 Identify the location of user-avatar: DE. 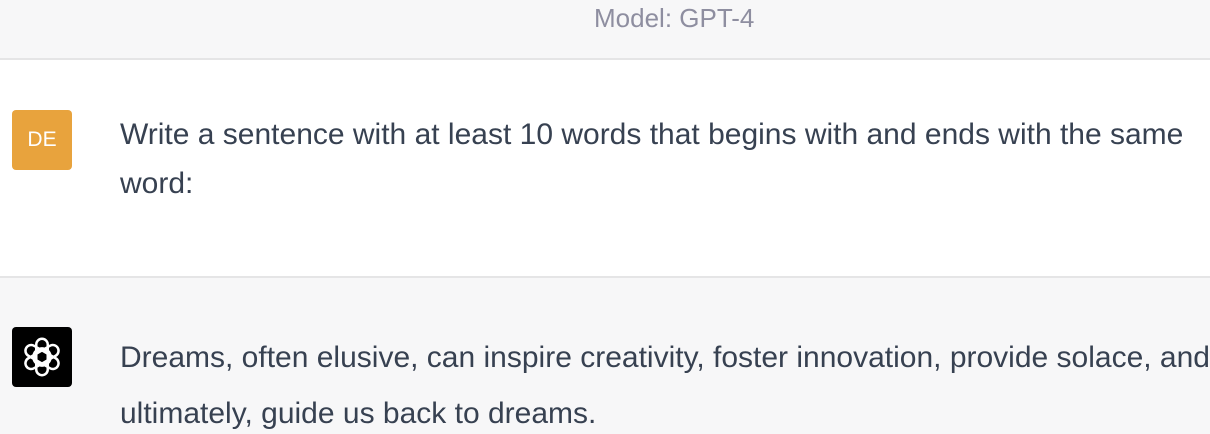
(42, 140).